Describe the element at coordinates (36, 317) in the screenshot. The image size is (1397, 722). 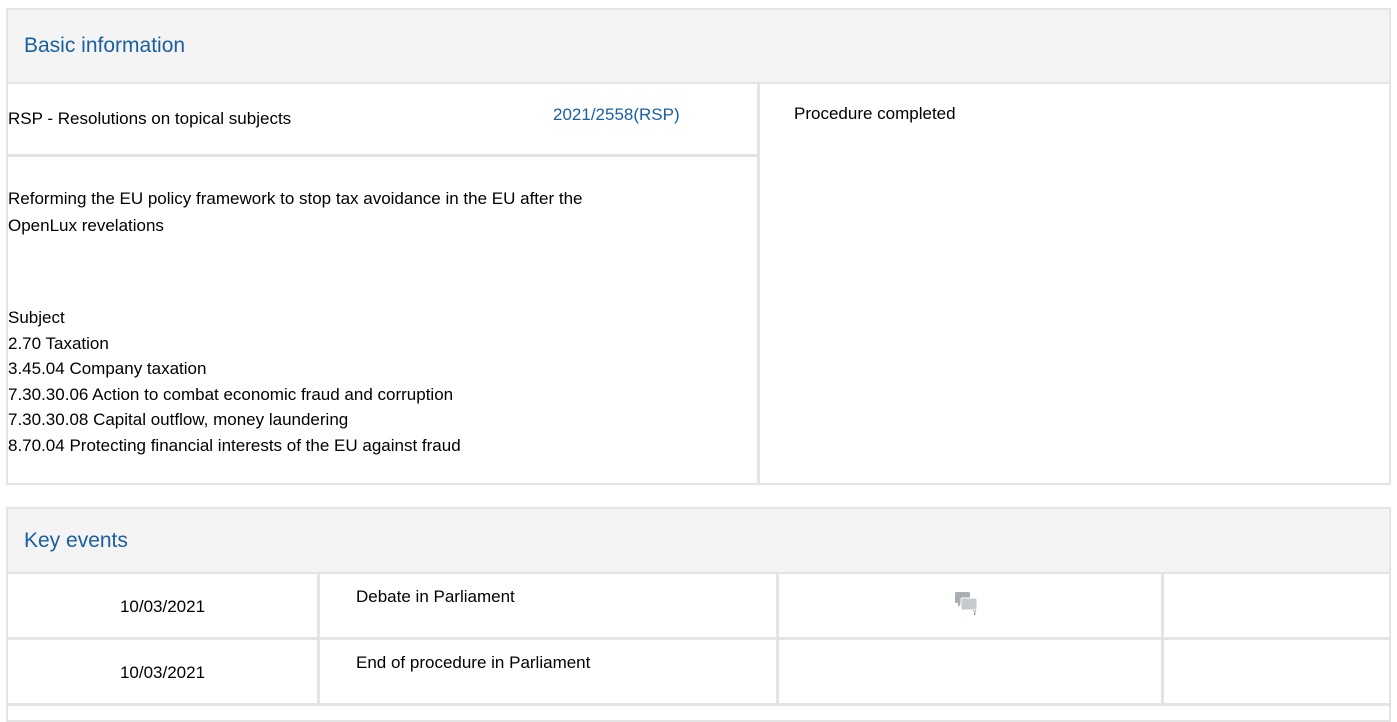
I see `subject-label: Subject` at that location.